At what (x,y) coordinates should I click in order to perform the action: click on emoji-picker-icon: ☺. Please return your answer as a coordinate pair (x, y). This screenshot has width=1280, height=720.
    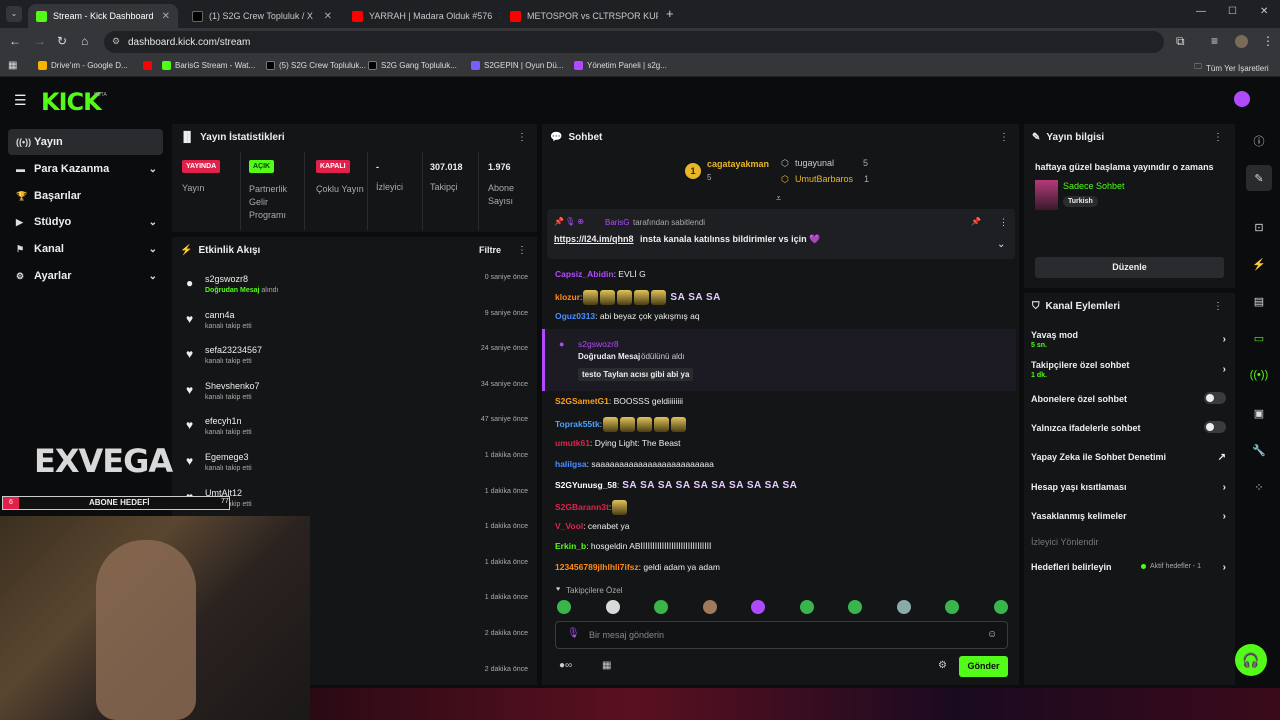
    Looking at the image, I should click on (992, 634).